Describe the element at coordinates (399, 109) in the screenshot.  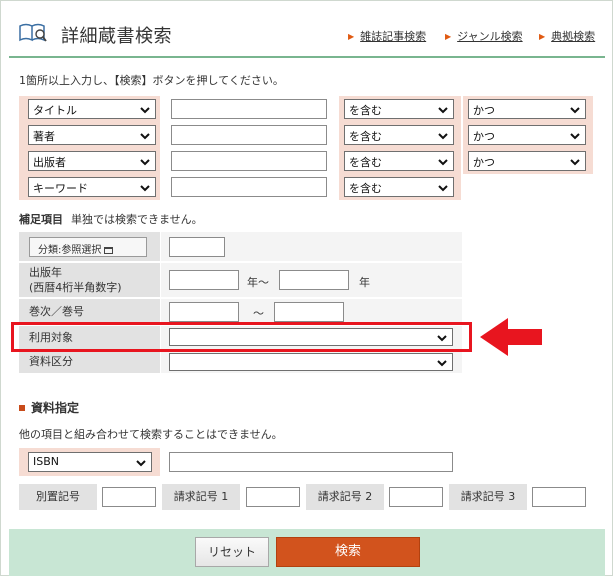
I see `match-select-title: を含む` at that location.